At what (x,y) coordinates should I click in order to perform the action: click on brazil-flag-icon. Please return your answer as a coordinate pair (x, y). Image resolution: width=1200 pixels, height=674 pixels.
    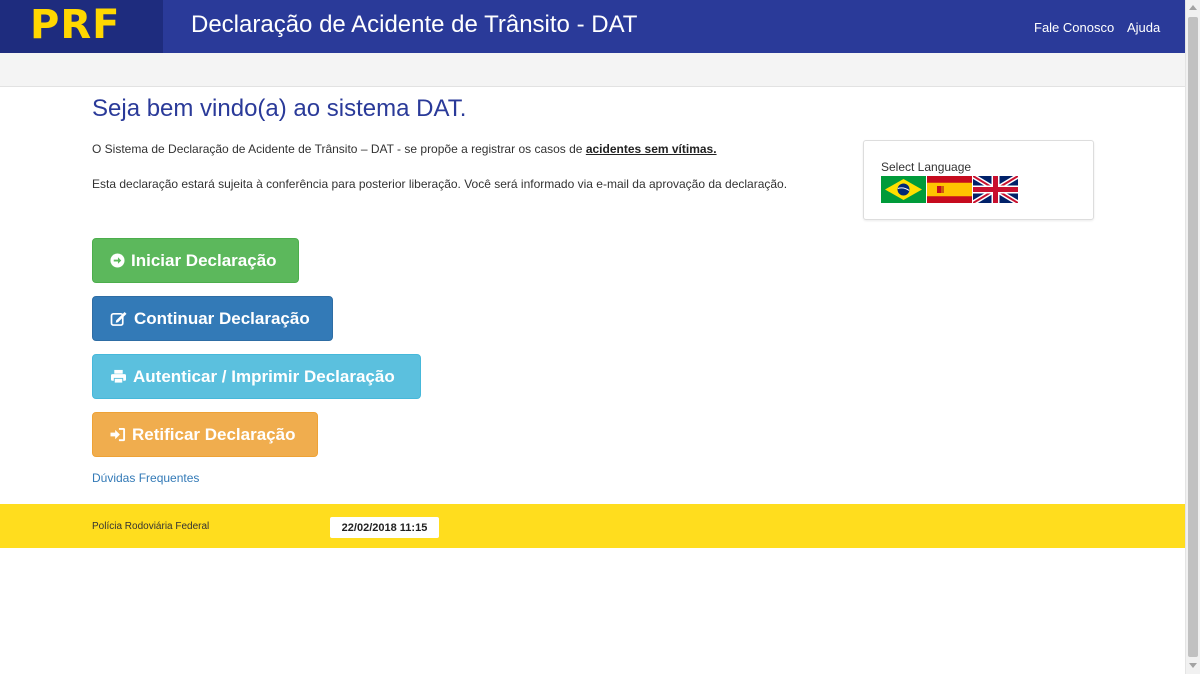
    Looking at the image, I should click on (903, 189).